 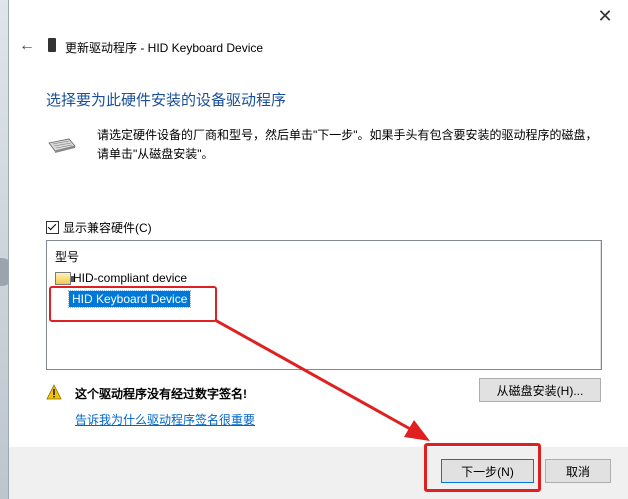 I want to click on checkbox-checked-icon, so click(x=52, y=227).